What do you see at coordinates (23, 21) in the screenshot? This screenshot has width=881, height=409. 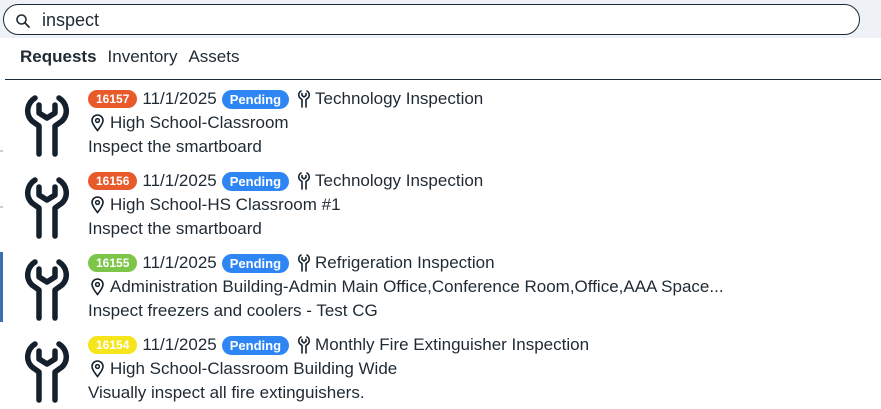 I see `search-icon` at bounding box center [23, 21].